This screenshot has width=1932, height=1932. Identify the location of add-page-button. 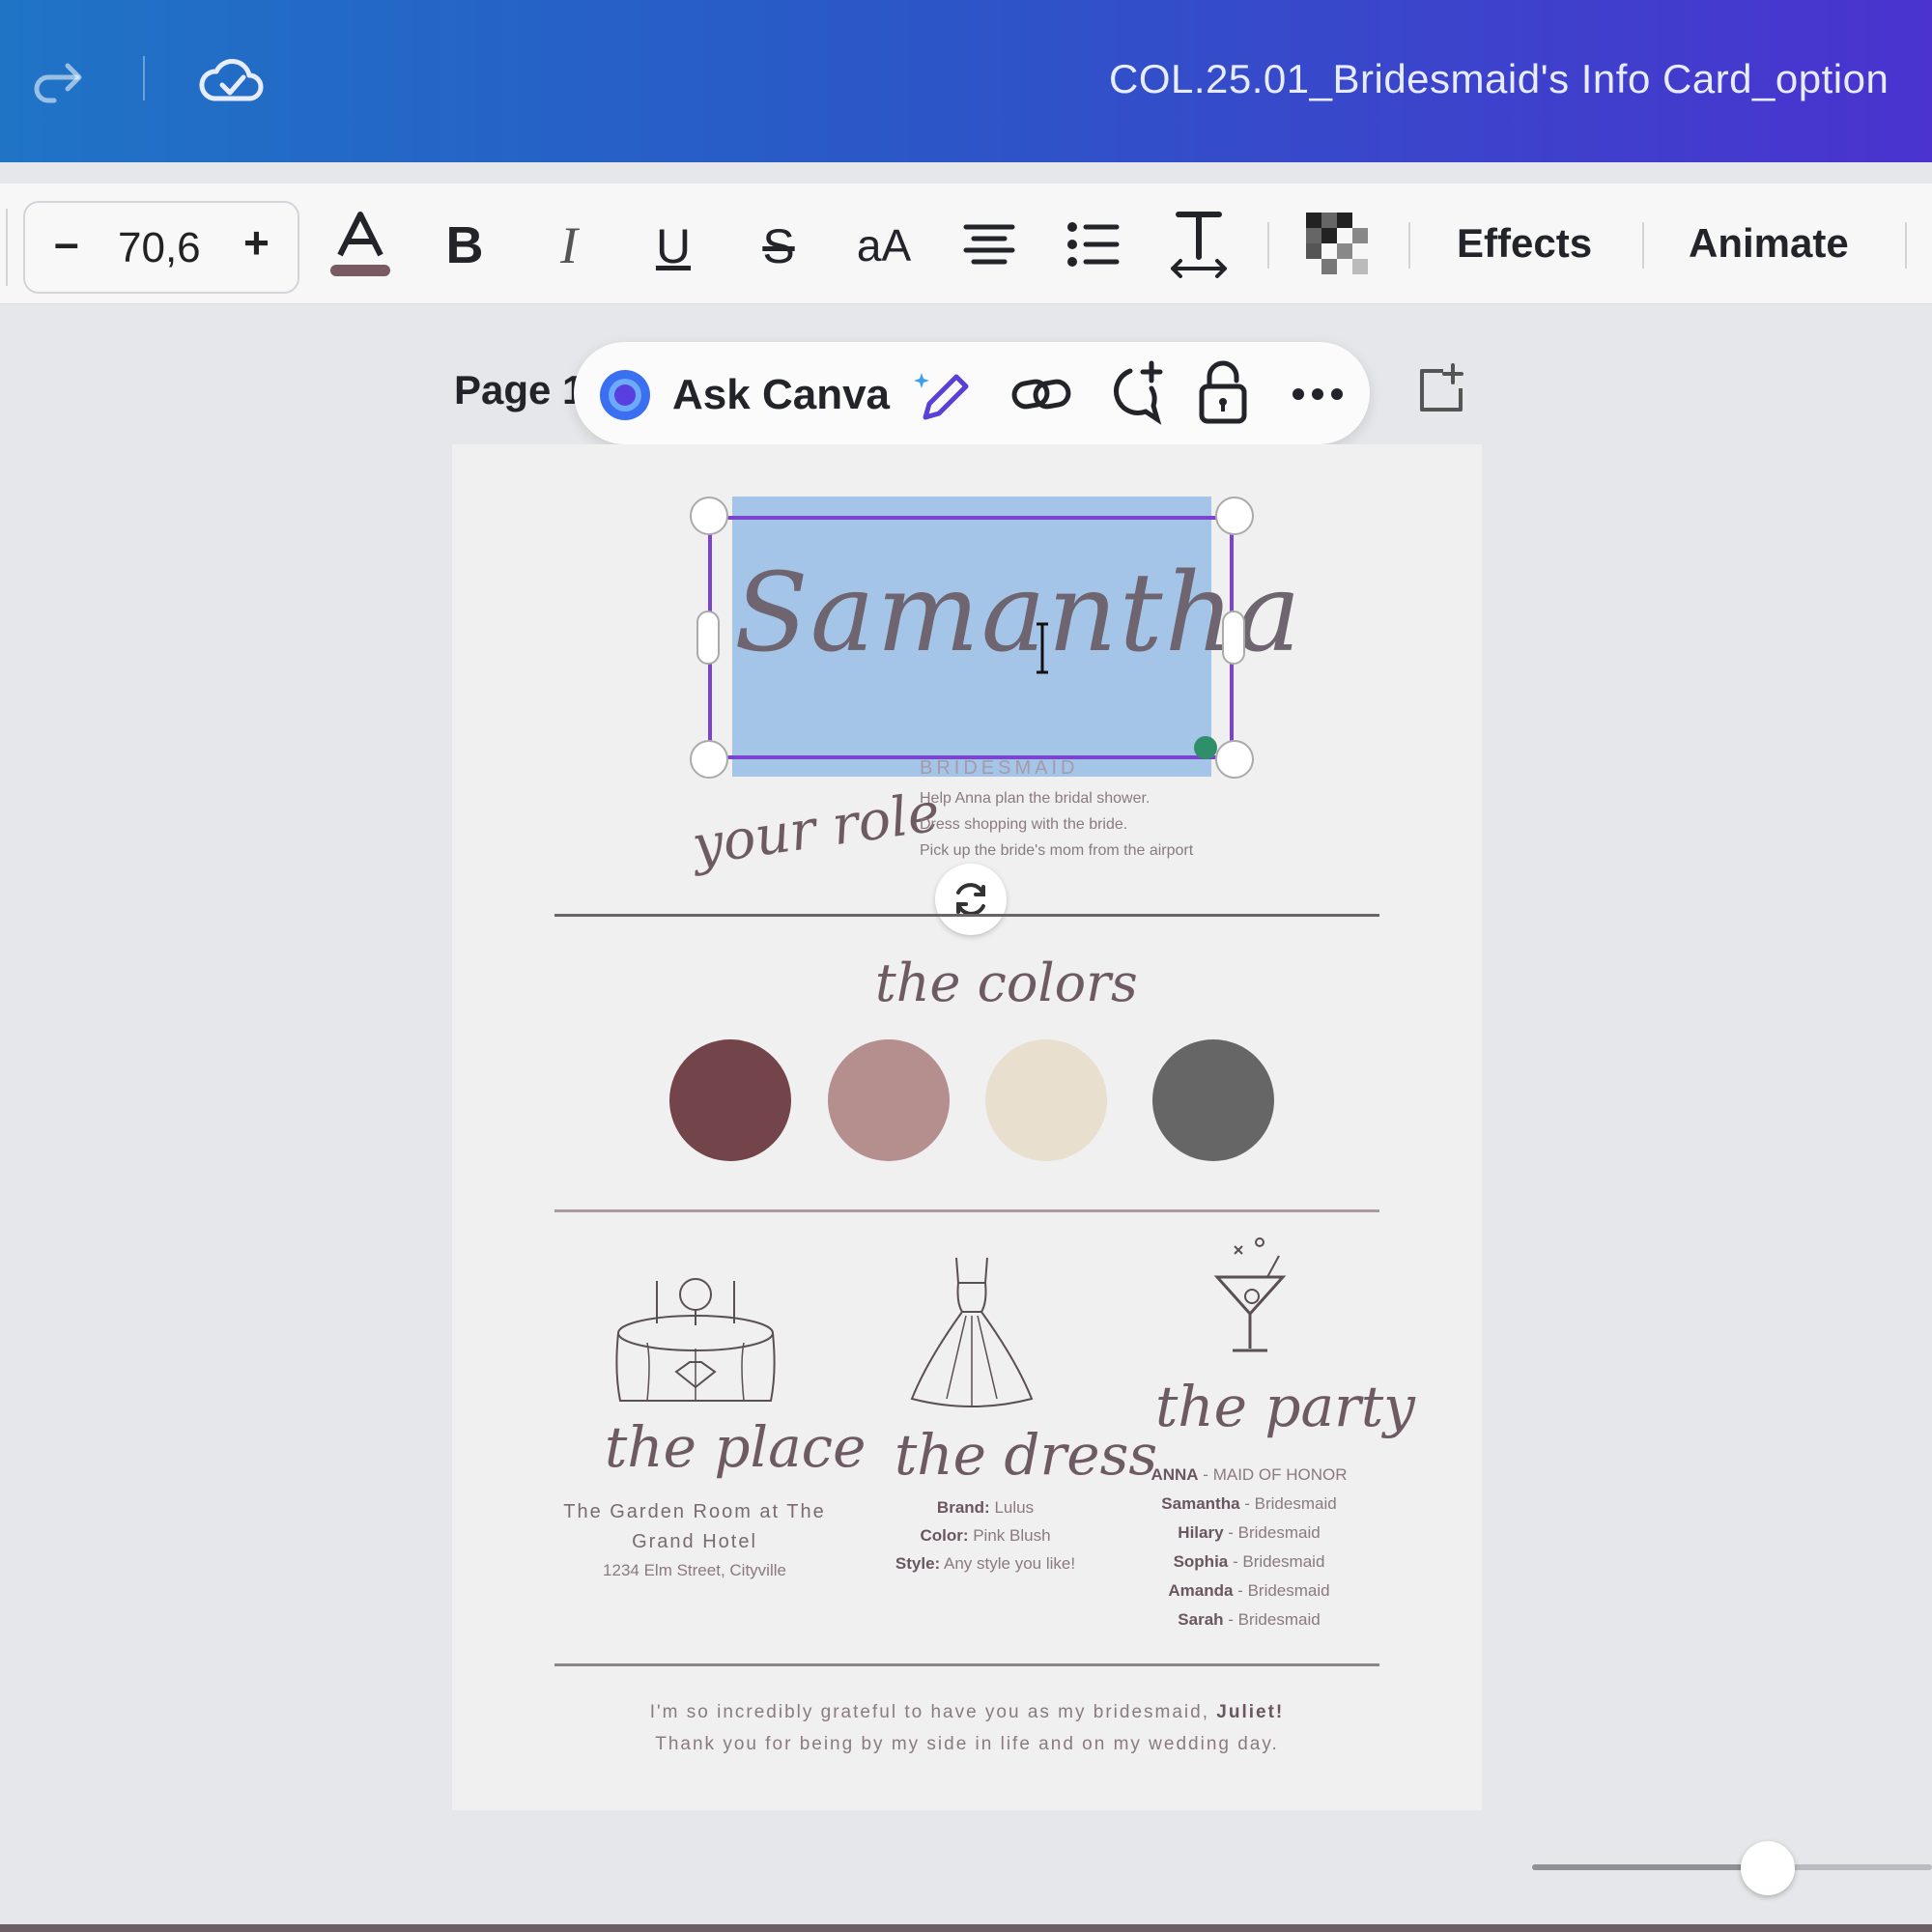
(1441, 388).